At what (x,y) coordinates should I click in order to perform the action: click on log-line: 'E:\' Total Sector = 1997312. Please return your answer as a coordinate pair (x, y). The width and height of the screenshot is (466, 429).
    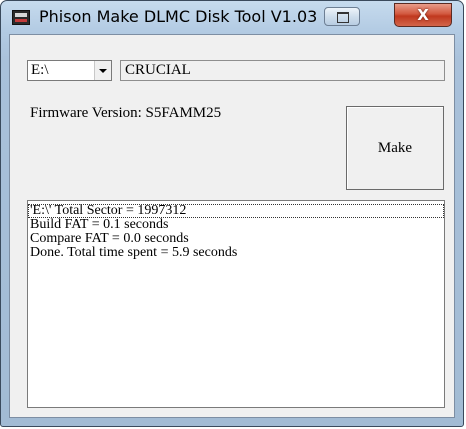
    Looking at the image, I should click on (236, 211).